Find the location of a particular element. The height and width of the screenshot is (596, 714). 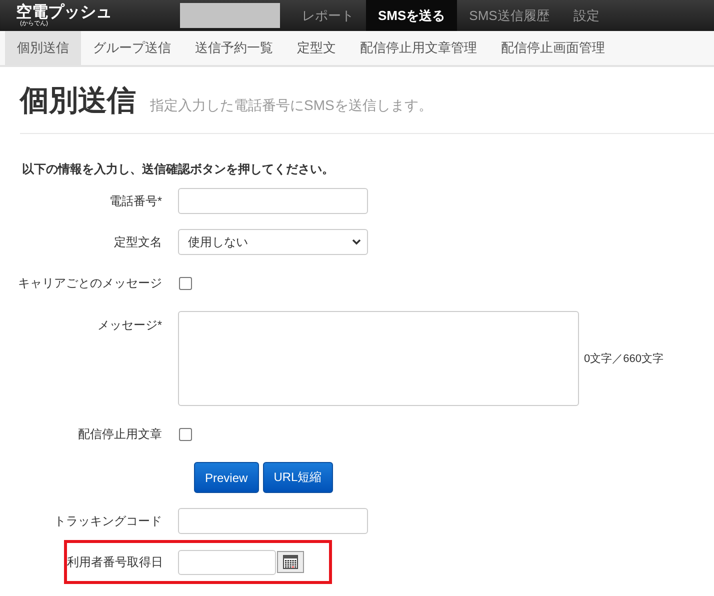

field-label: 利用者番号取得日 is located at coordinates (115, 562).